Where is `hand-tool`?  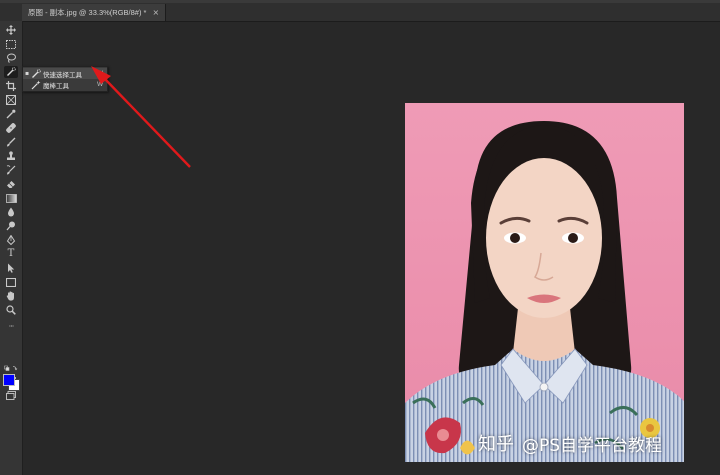
hand-tool is located at coordinates (11, 296).